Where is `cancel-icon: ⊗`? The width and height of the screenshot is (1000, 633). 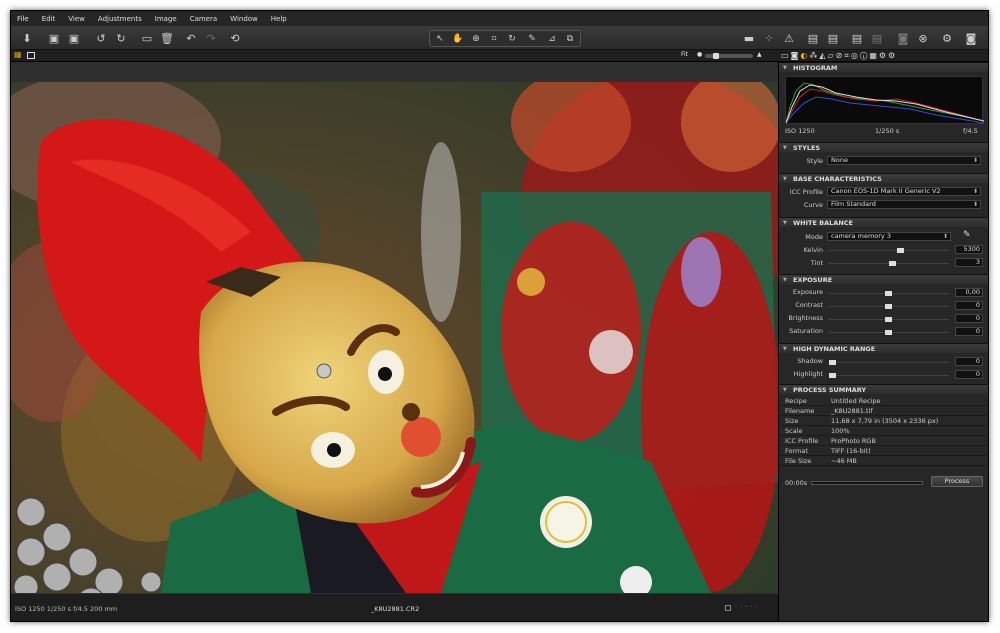 cancel-icon: ⊗ is located at coordinates (923, 38).